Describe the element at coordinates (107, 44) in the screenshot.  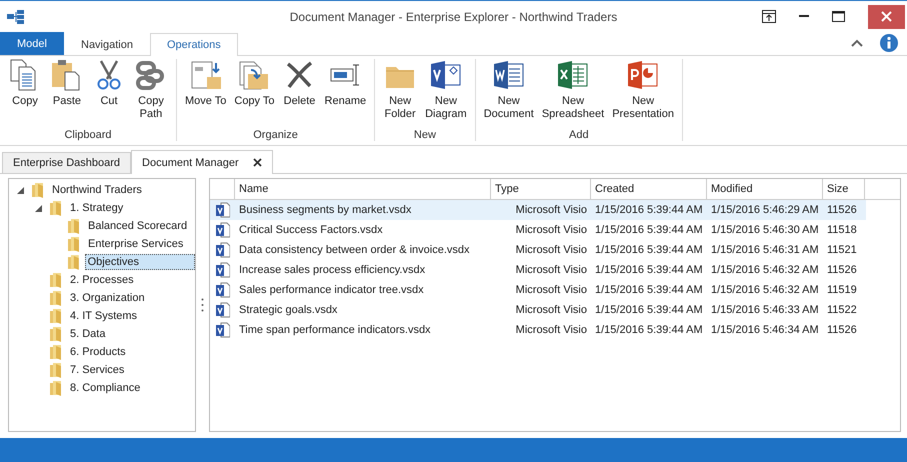
I see `ribbon-tab: Navigation` at that location.